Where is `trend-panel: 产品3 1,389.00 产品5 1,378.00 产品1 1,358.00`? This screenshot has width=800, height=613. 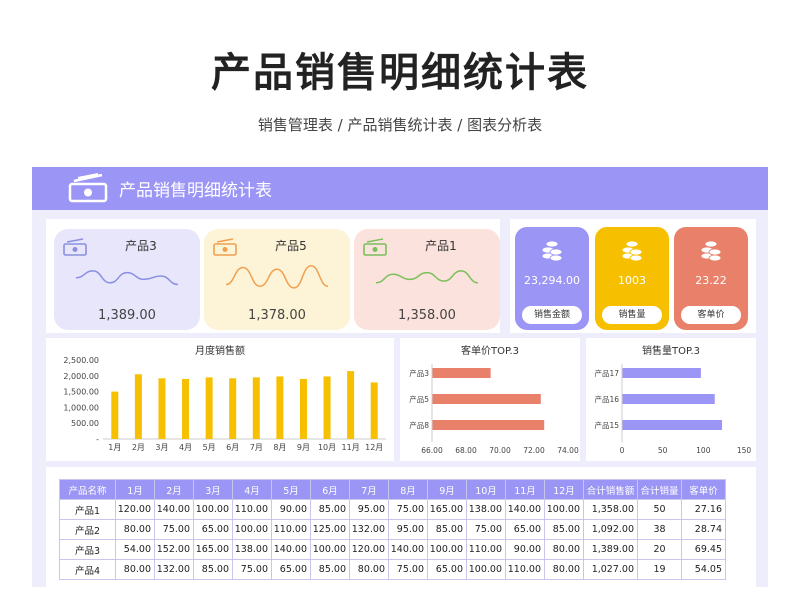
trend-panel: 产品3 1,389.00 产品5 1,378.00 产品1 1,358.00 is located at coordinates (273, 276).